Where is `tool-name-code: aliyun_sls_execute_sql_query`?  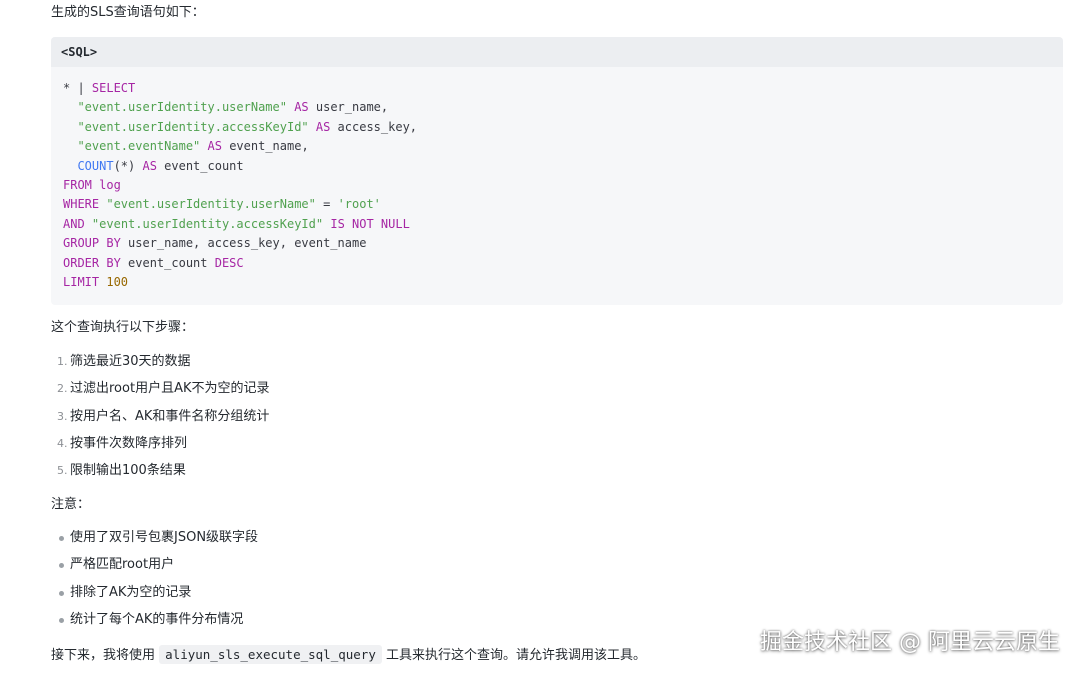
tool-name-code: aliyun_sls_execute_sql_query is located at coordinates (270, 654).